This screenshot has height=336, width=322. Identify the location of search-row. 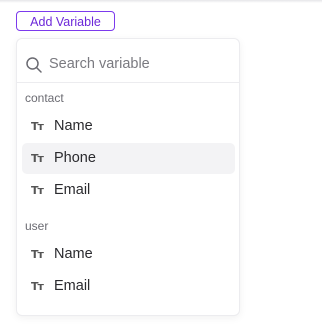
(128, 61).